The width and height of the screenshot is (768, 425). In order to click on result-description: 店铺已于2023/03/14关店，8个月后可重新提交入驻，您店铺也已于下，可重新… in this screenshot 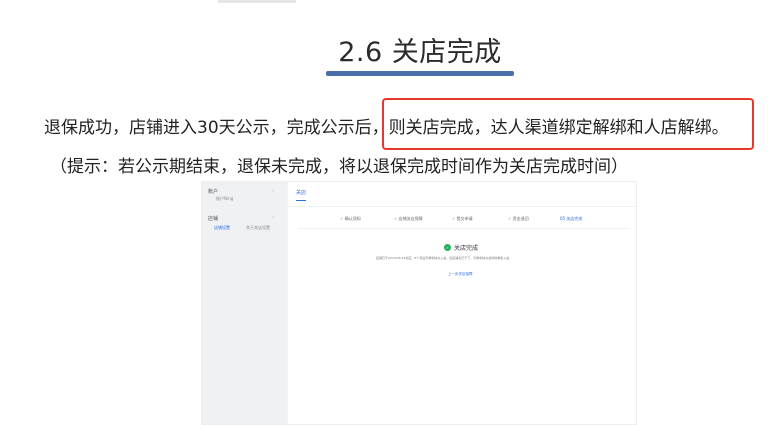, I will do `click(443, 258)`.